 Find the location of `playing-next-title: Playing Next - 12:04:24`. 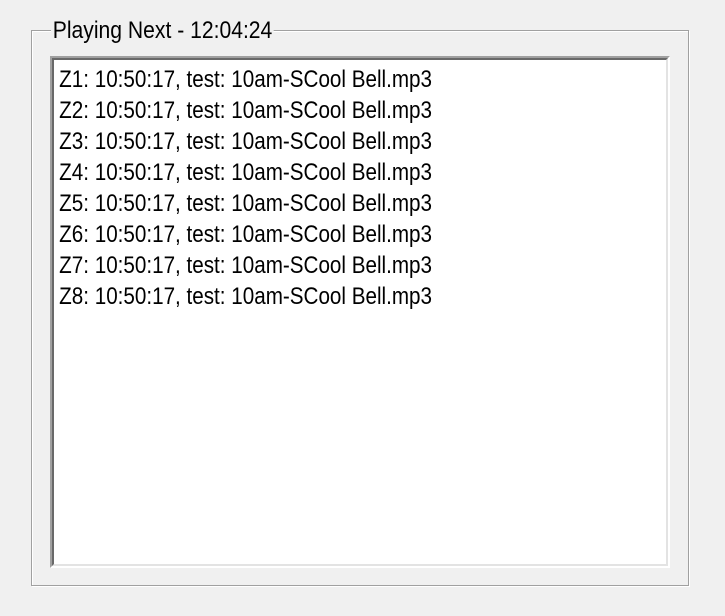

playing-next-title: Playing Next - 12:04:24 is located at coordinates (163, 31).